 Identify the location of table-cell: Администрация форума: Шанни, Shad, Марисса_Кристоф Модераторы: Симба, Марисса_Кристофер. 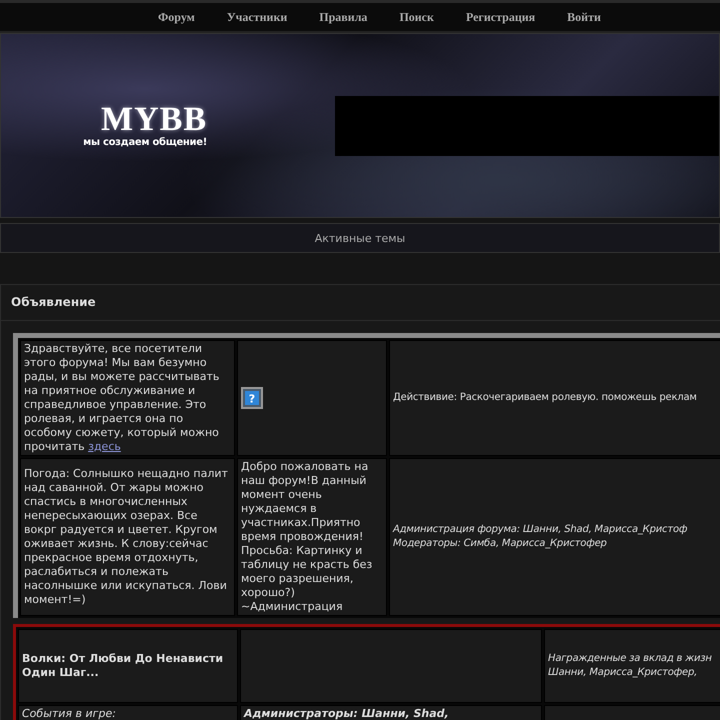
(554, 537).